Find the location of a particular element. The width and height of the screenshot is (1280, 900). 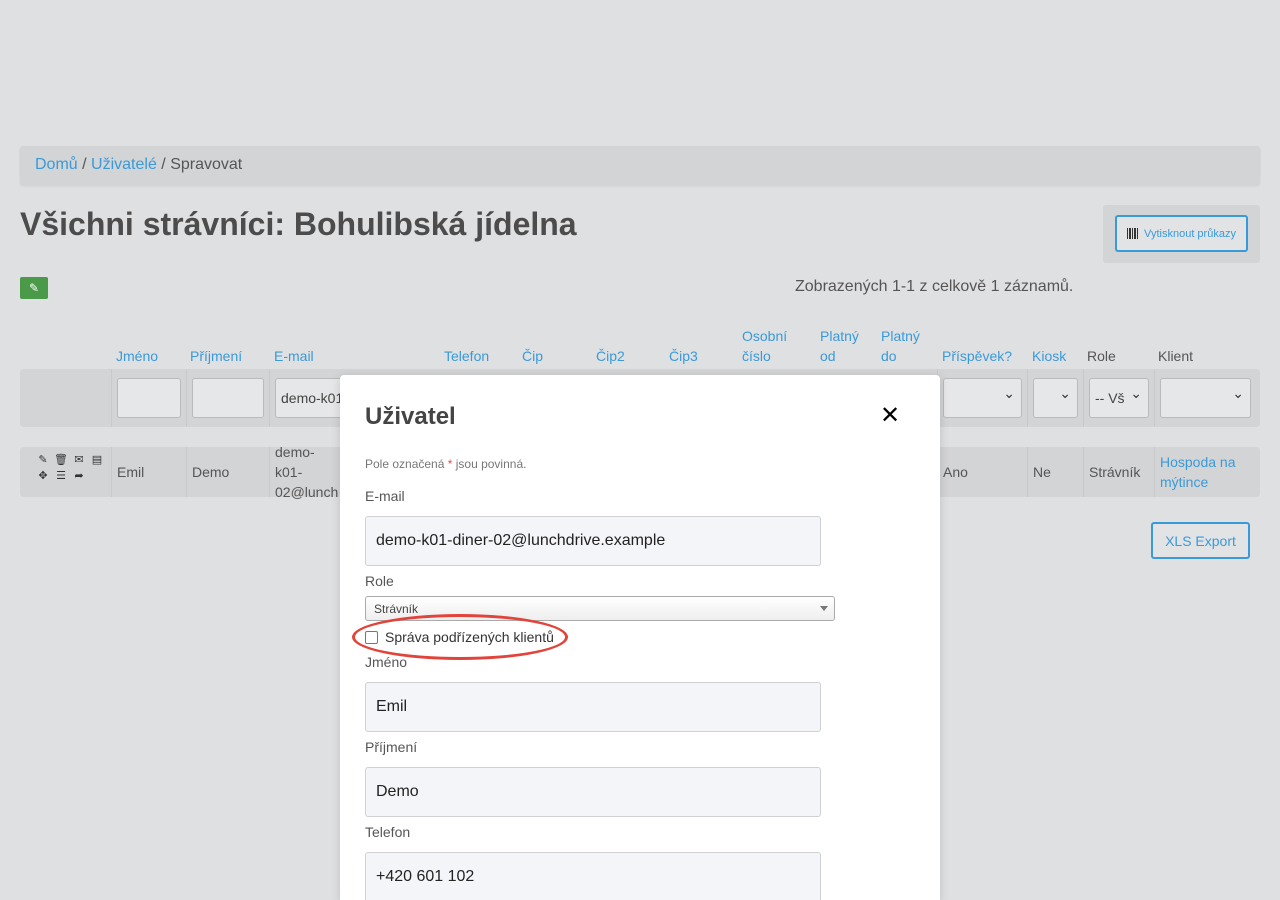

required-note: Pole označená * jsou povinná. is located at coordinates (445, 464).